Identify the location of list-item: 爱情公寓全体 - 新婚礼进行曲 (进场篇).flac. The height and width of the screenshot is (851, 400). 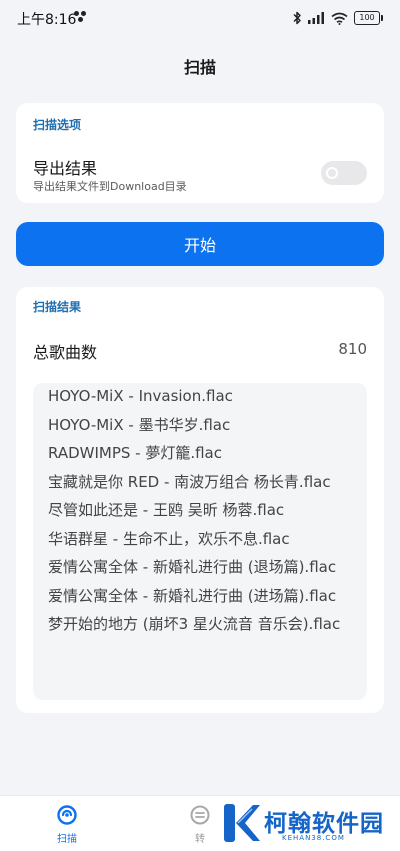
(192, 595).